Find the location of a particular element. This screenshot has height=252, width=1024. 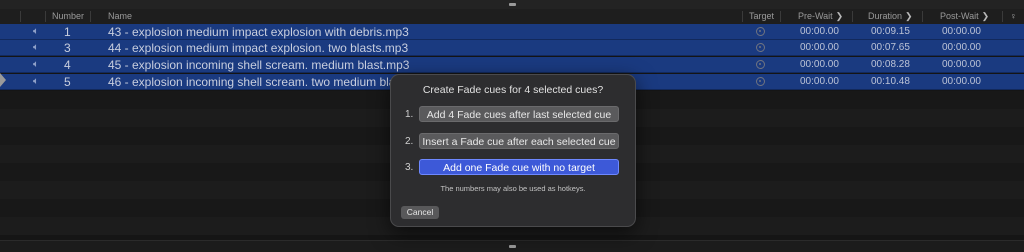

cue-duration: 00:08.28 is located at coordinates (890, 64).